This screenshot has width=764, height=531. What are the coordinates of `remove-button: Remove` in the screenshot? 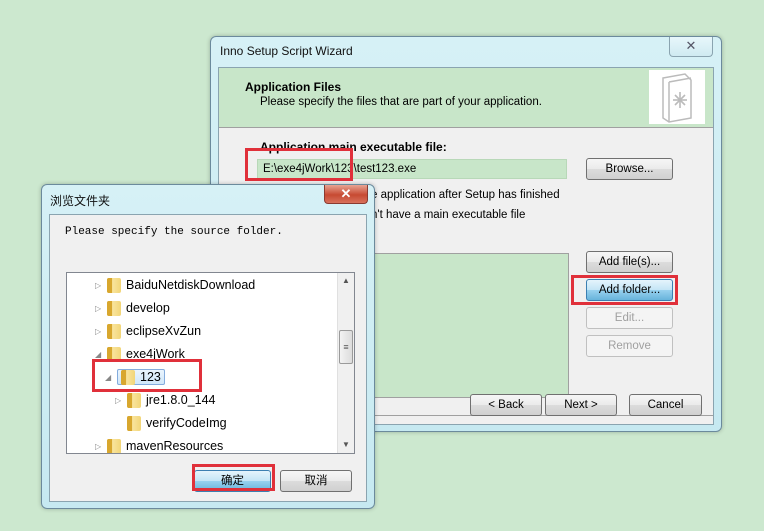 It's located at (629, 346).